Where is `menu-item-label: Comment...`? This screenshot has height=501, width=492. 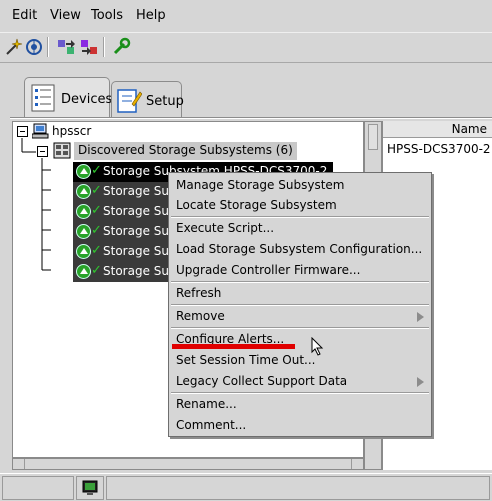 menu-item-label: Comment... is located at coordinates (211, 425).